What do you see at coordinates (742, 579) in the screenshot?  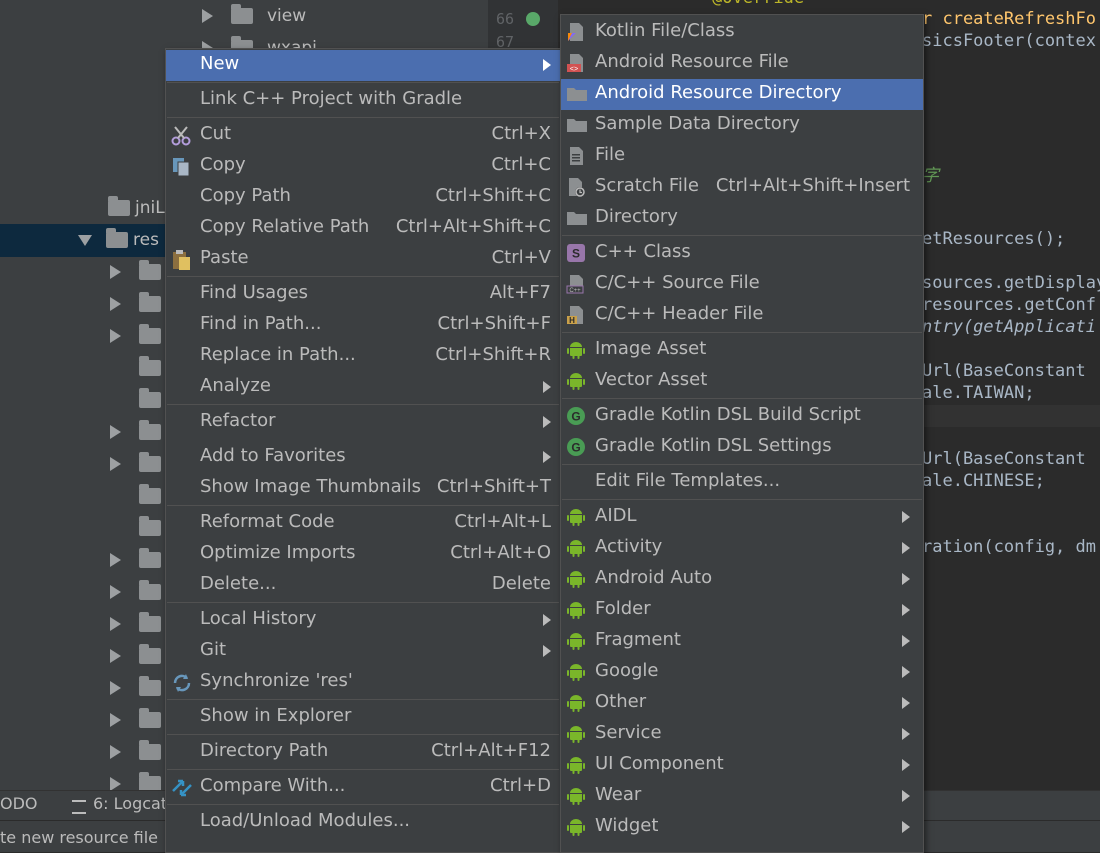 I see `new-menu-item-android-auto: Android Auto` at bounding box center [742, 579].